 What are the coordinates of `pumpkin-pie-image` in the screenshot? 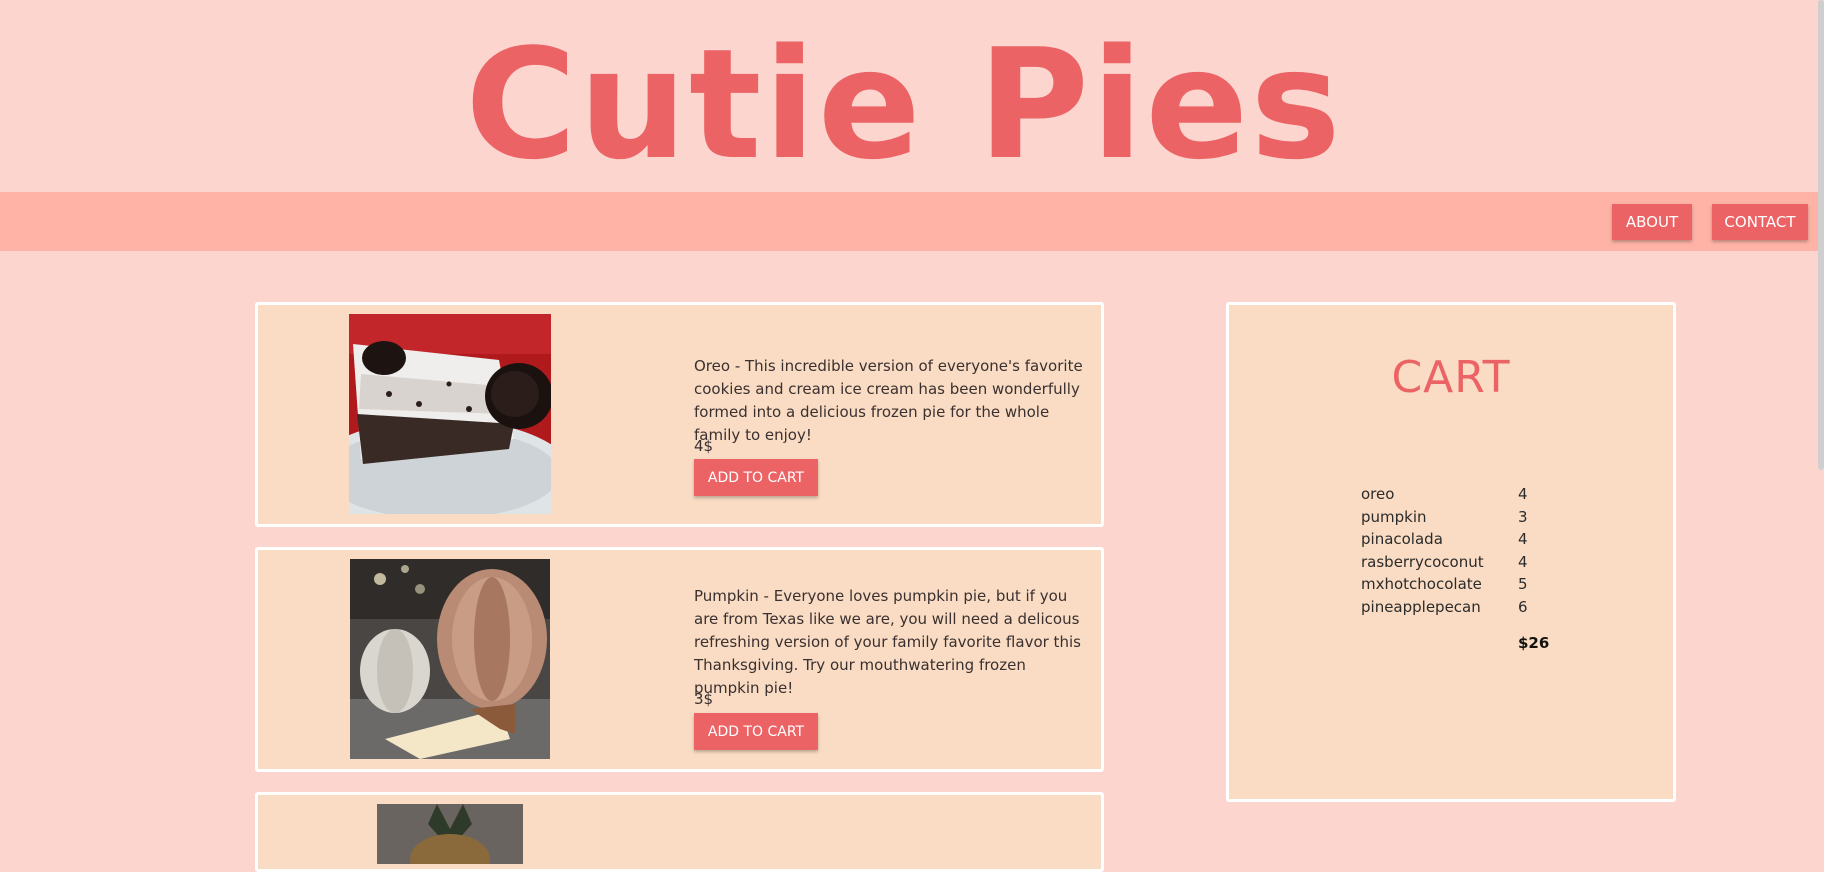 It's located at (450, 659).